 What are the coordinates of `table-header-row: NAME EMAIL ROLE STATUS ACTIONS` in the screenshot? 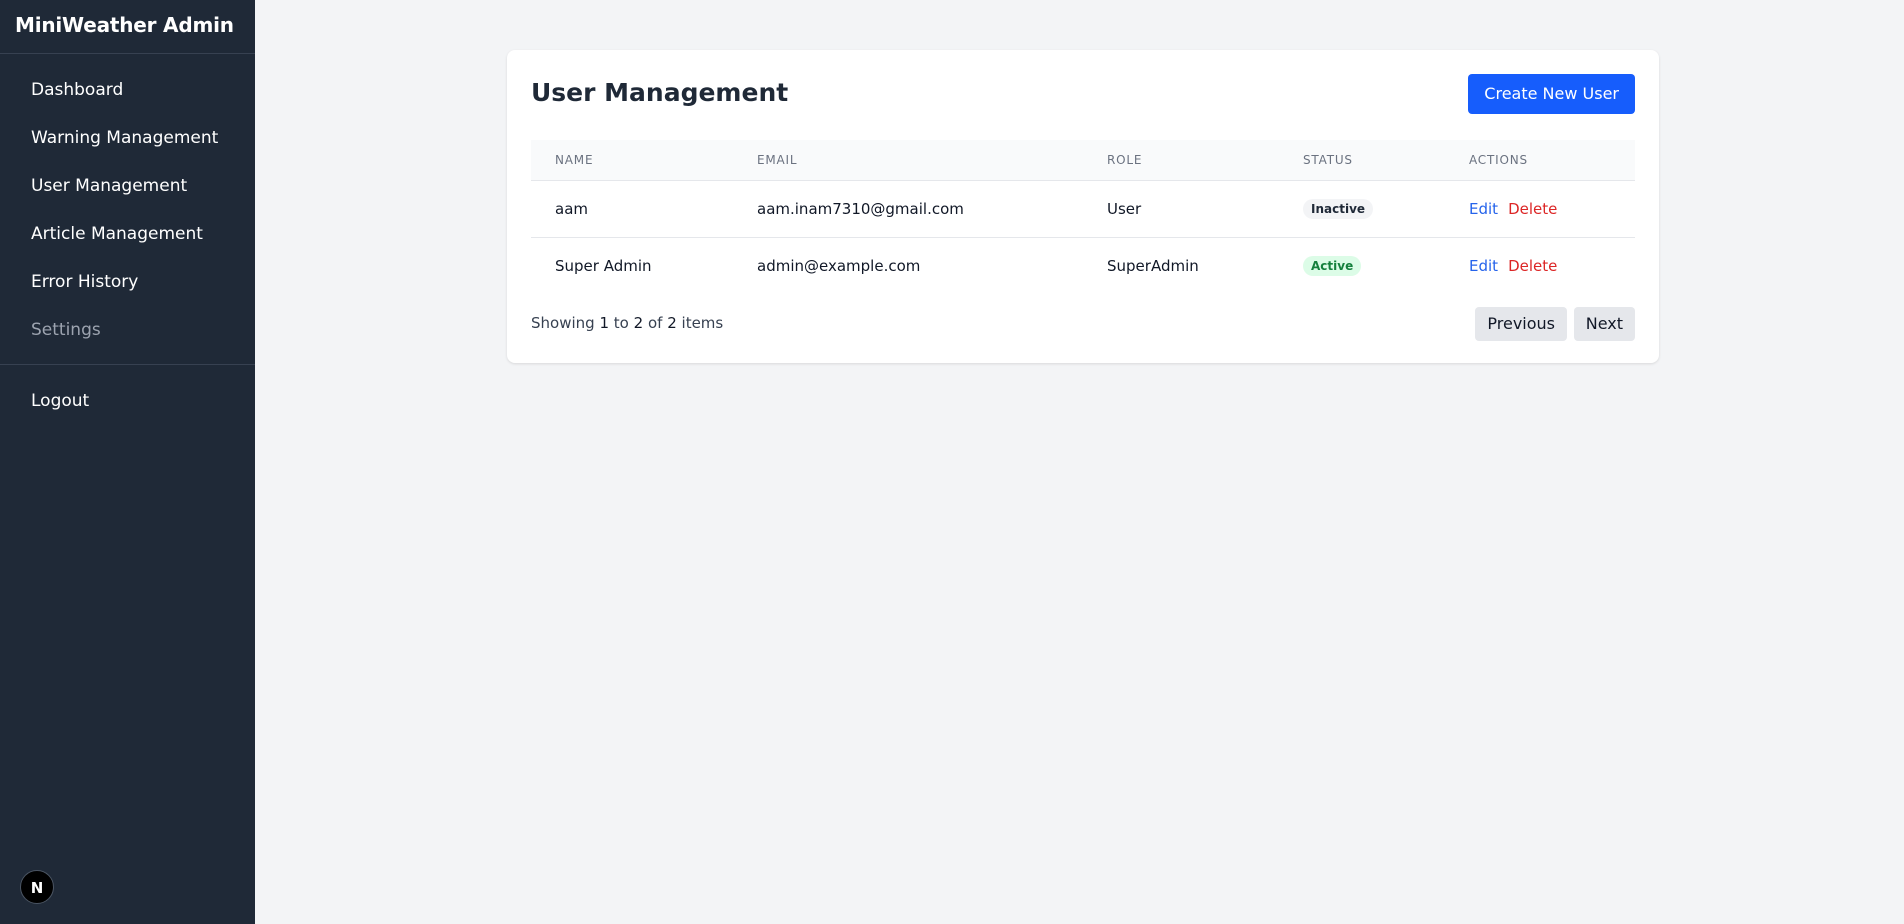 It's located at (1083, 160).